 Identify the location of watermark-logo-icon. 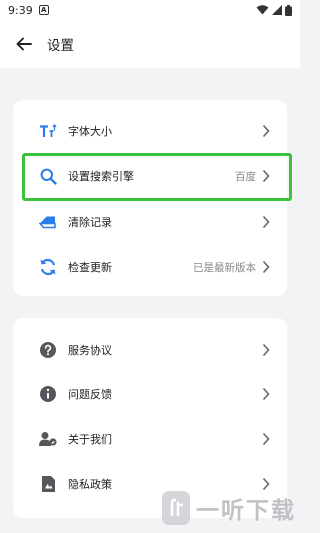
(176, 508).